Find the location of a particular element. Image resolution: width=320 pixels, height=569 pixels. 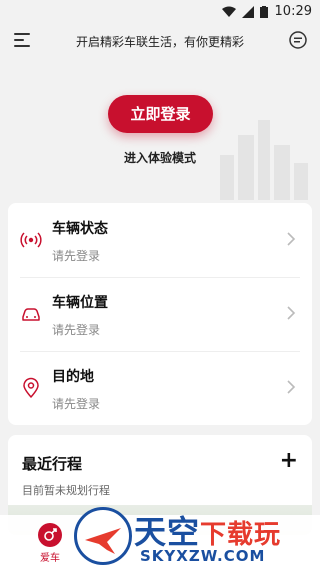

status-icons is located at coordinates (245, 12).